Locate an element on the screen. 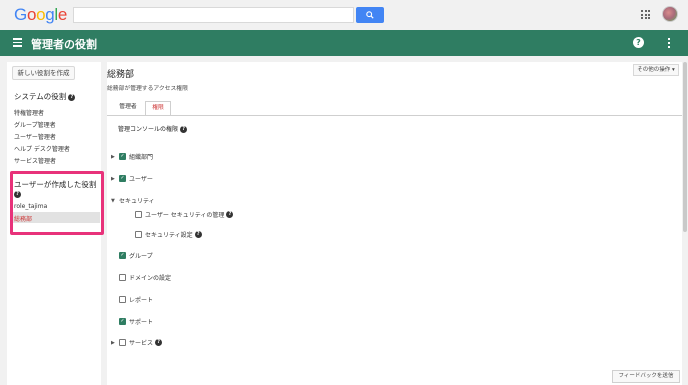  tab-admins: 管理者 is located at coordinates (128, 108).